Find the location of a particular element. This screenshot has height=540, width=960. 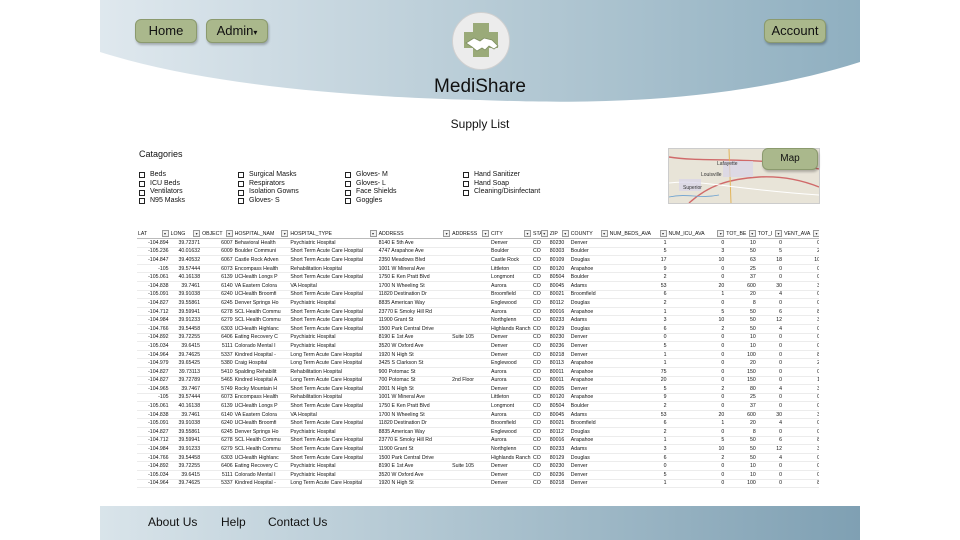

column-header: TOT_I ▾ is located at coordinates (770, 234).